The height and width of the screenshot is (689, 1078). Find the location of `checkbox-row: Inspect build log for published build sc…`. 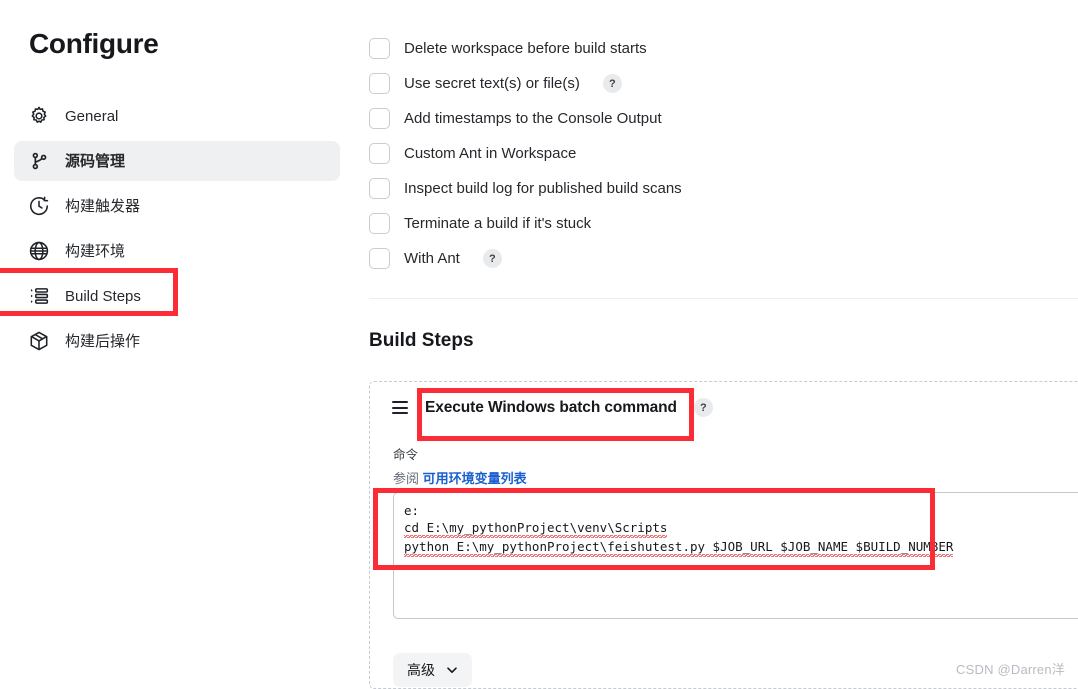

checkbox-row: Inspect build log for published build sc… is located at coordinates (723, 188).